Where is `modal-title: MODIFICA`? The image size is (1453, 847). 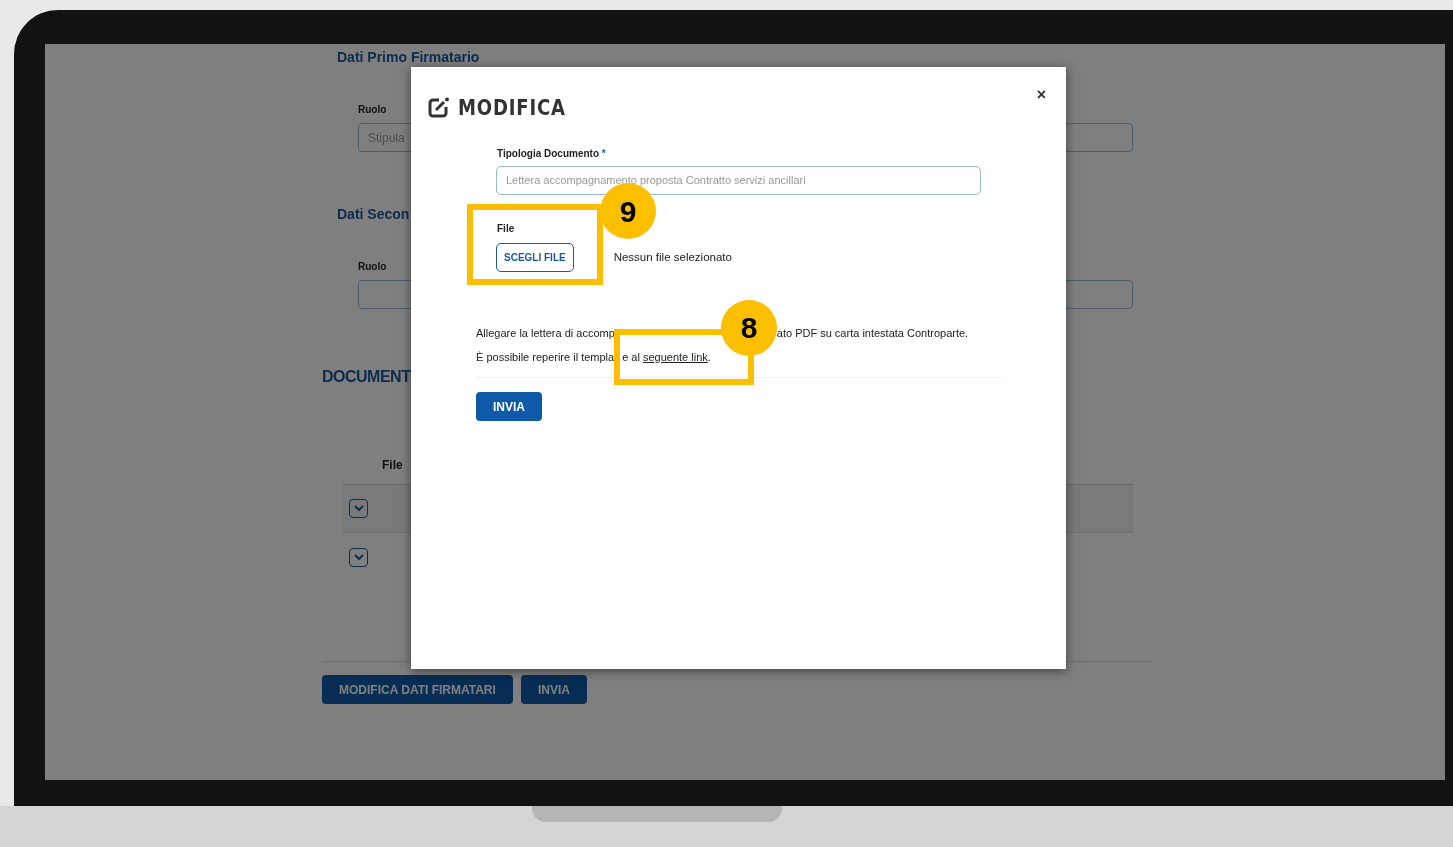 modal-title: MODIFICA is located at coordinates (512, 108).